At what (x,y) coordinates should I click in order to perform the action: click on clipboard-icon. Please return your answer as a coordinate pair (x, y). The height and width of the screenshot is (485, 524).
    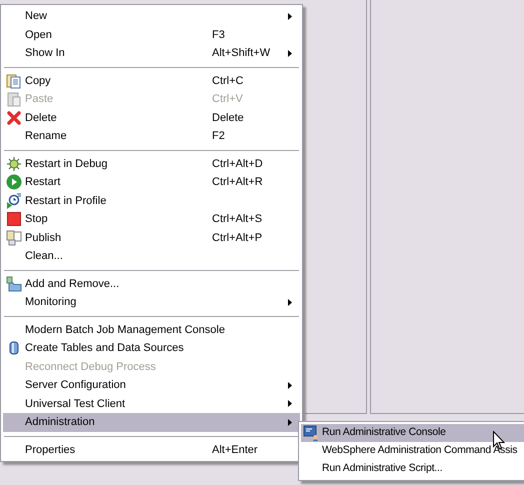
    Looking at the image, I should click on (14, 99).